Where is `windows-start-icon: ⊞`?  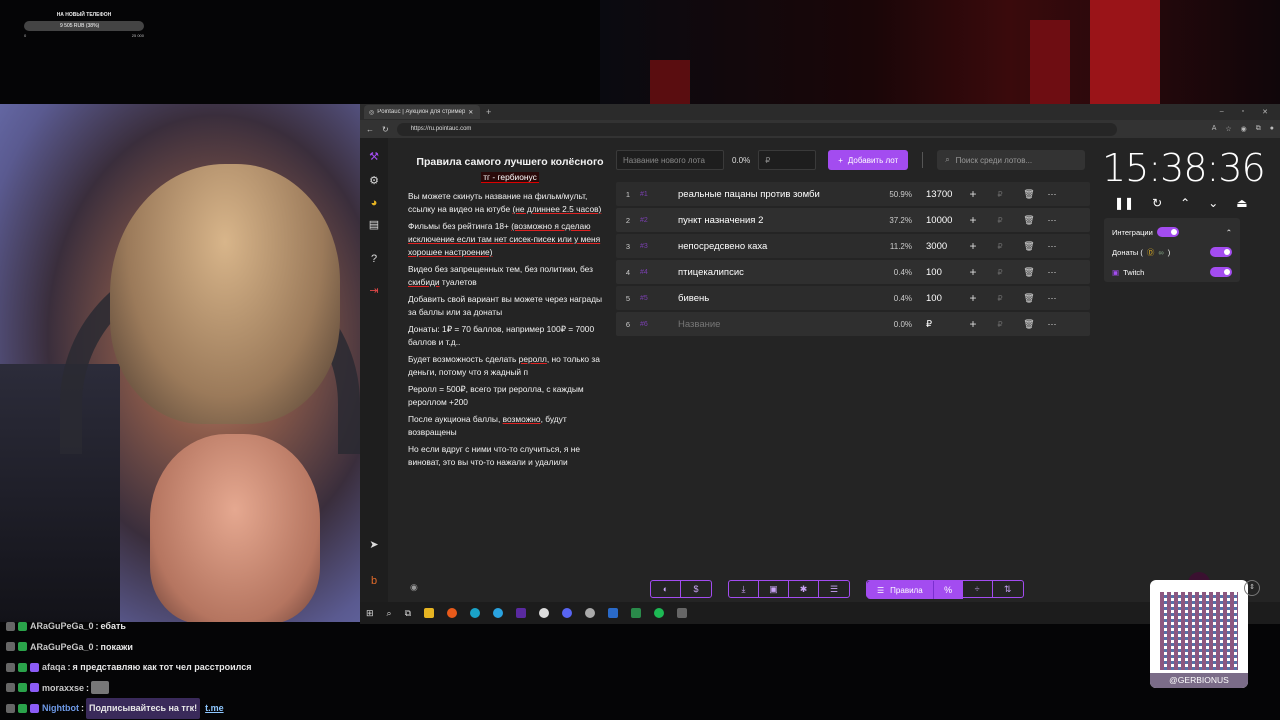
windows-start-icon: ⊞ is located at coordinates (370, 613).